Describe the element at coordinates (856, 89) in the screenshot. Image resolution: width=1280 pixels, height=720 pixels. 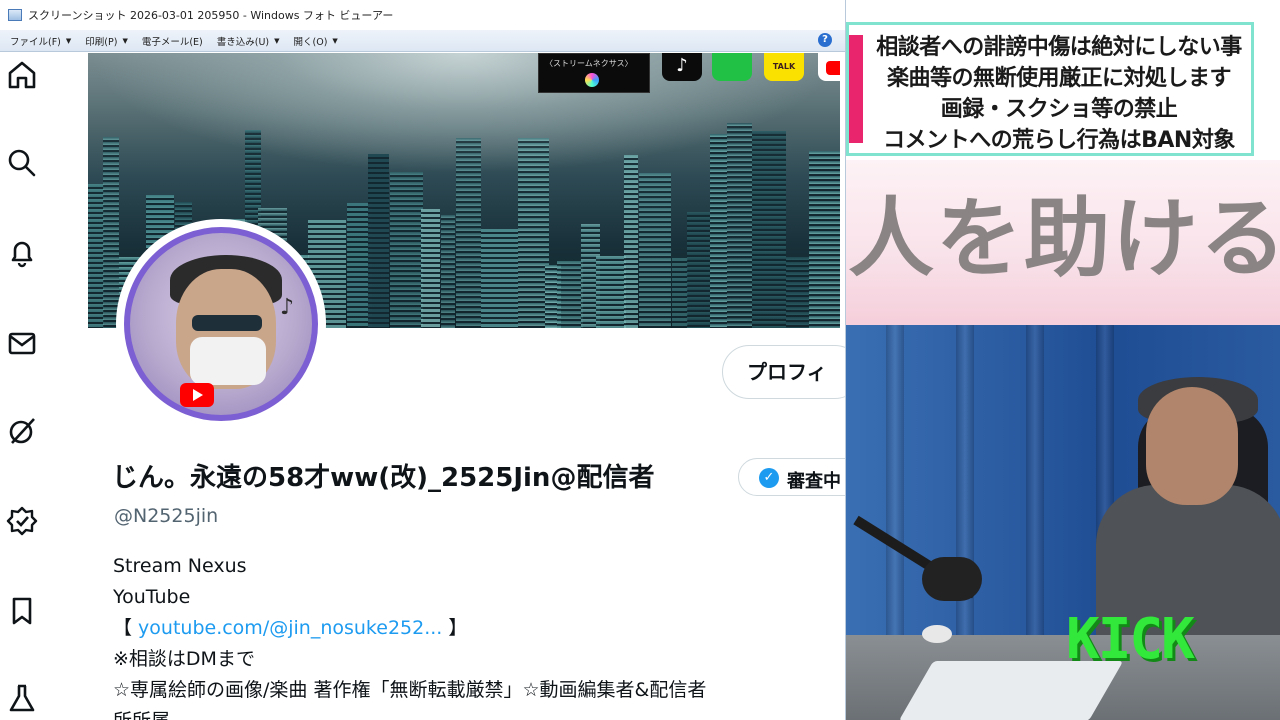
I see `notice-accent-tab` at that location.